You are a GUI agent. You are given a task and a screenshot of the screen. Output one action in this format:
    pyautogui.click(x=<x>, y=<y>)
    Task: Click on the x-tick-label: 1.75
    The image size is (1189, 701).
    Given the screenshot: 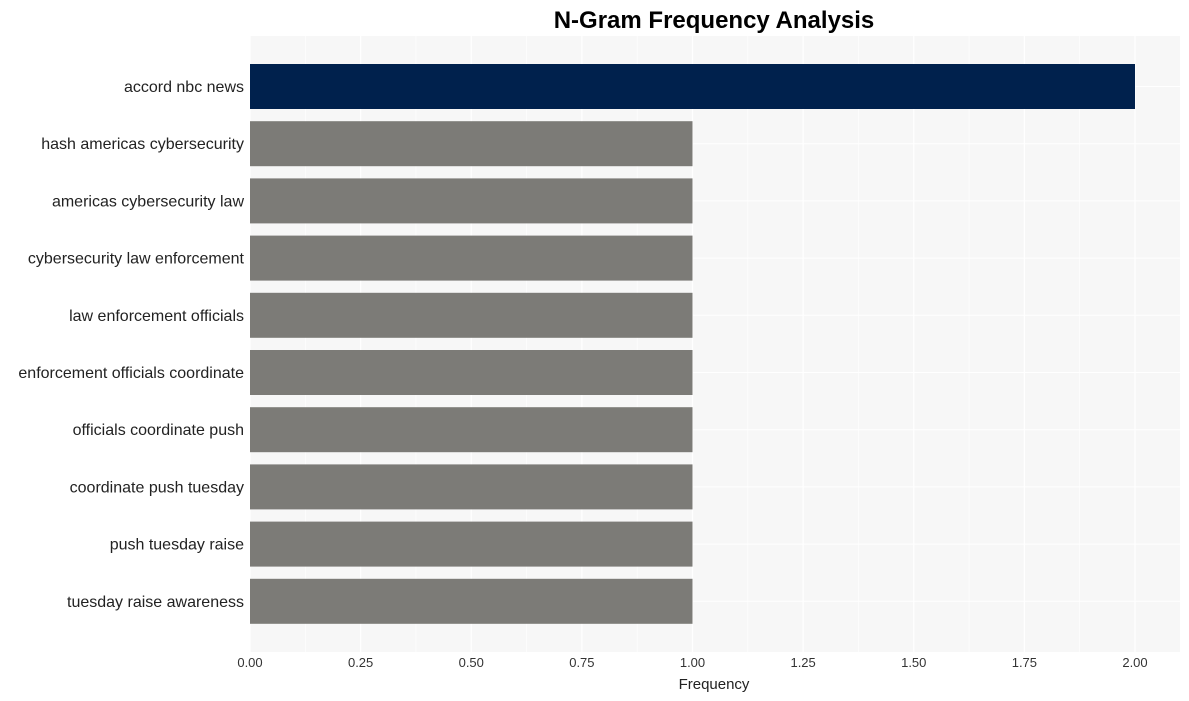 What is the action you would take?
    pyautogui.click(x=1024, y=662)
    